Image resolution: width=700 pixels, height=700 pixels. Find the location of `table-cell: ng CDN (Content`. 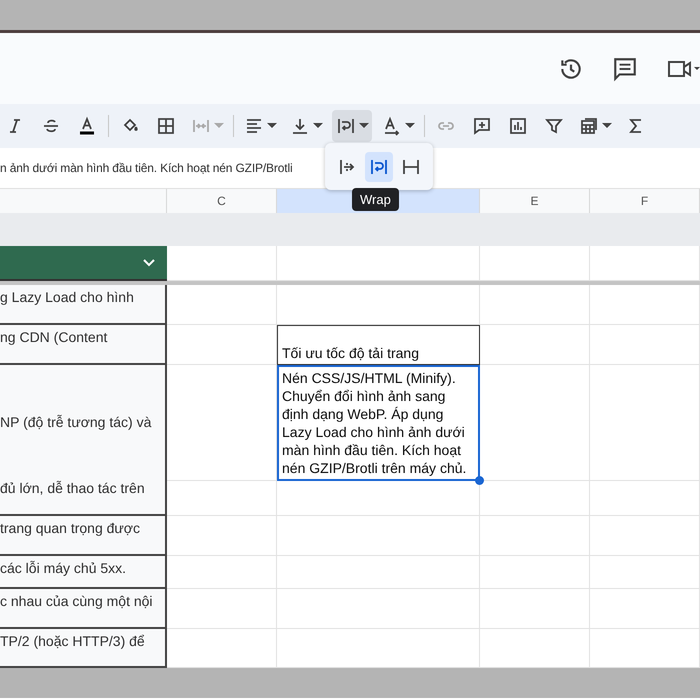

table-cell: ng CDN (Content is located at coordinates (83, 345).